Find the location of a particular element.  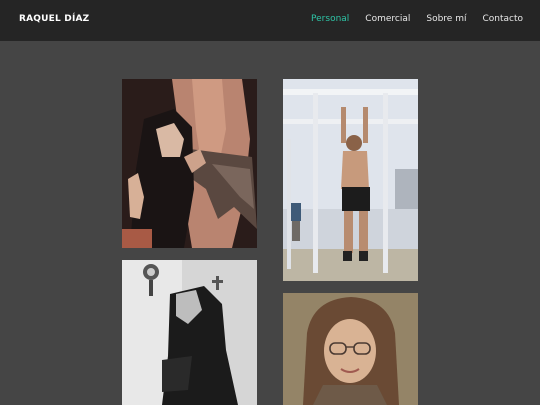

nav-item-personal: Personal is located at coordinates (330, 19).